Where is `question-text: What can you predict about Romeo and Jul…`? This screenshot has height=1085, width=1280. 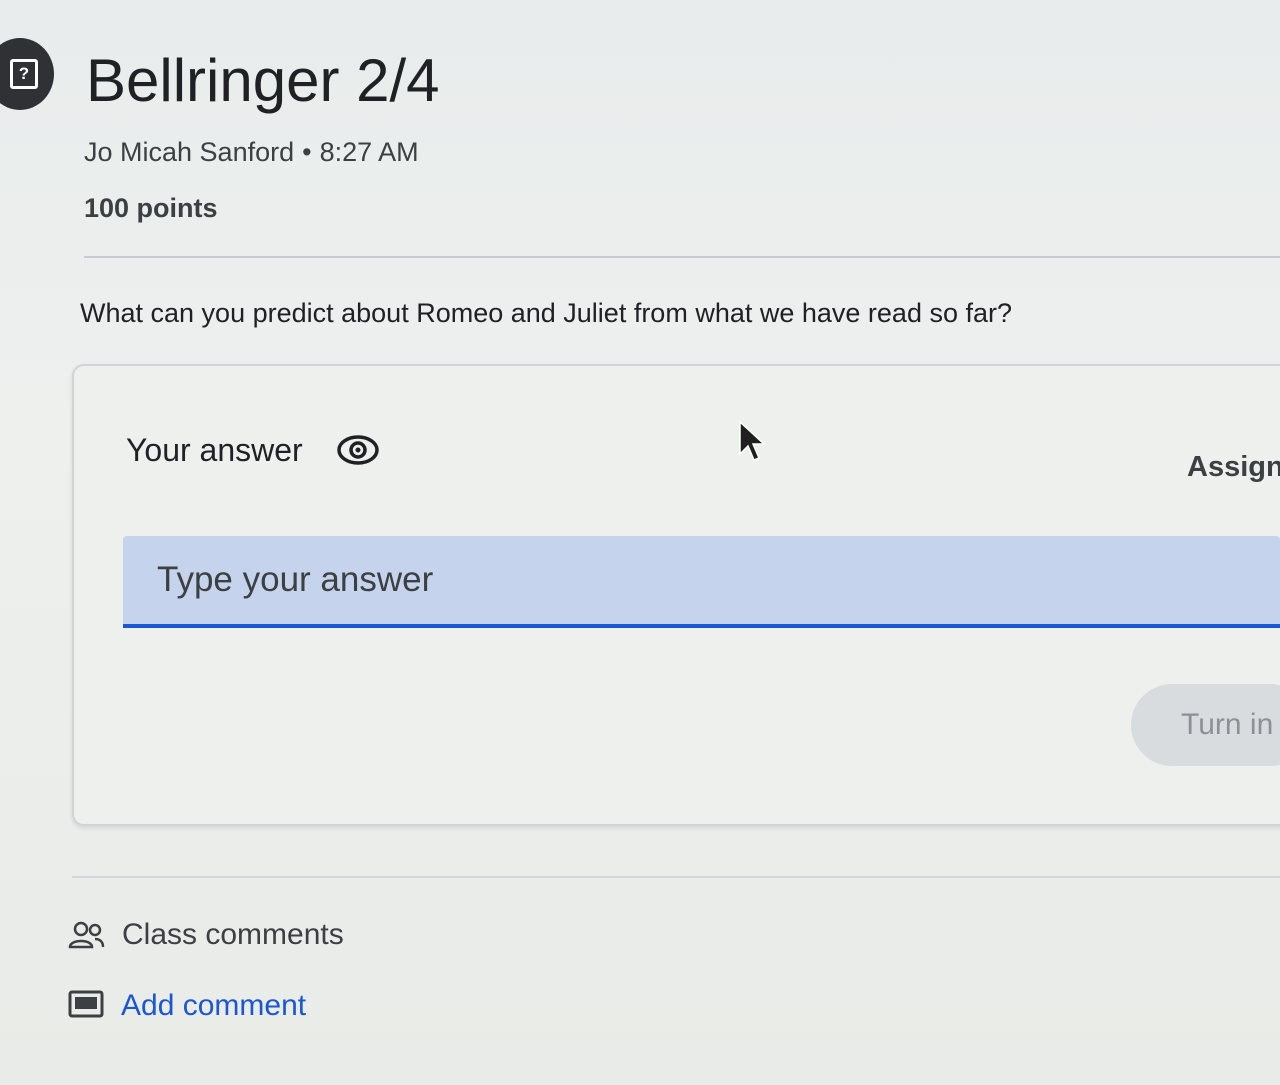 question-text: What can you predict about Romeo and Jul… is located at coordinates (546, 313).